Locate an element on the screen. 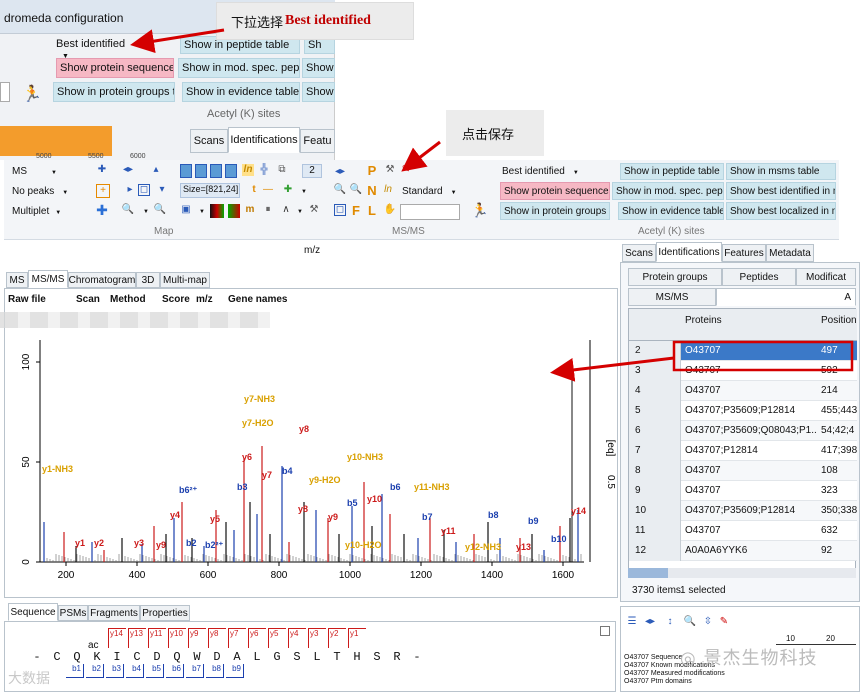 The image size is (860, 692). show-in-evidence-table-button: Show in evidence table is located at coordinates (671, 211).